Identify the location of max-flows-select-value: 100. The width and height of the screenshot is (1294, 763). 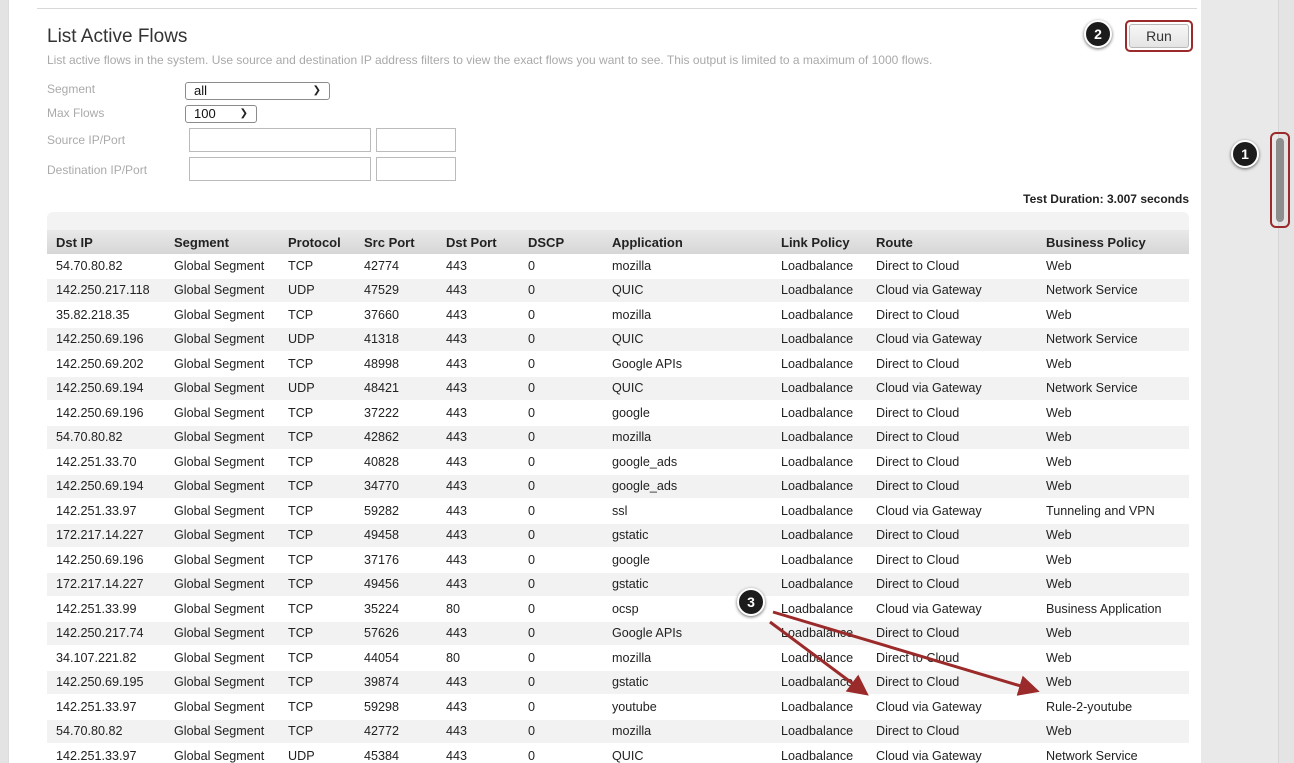
(205, 113).